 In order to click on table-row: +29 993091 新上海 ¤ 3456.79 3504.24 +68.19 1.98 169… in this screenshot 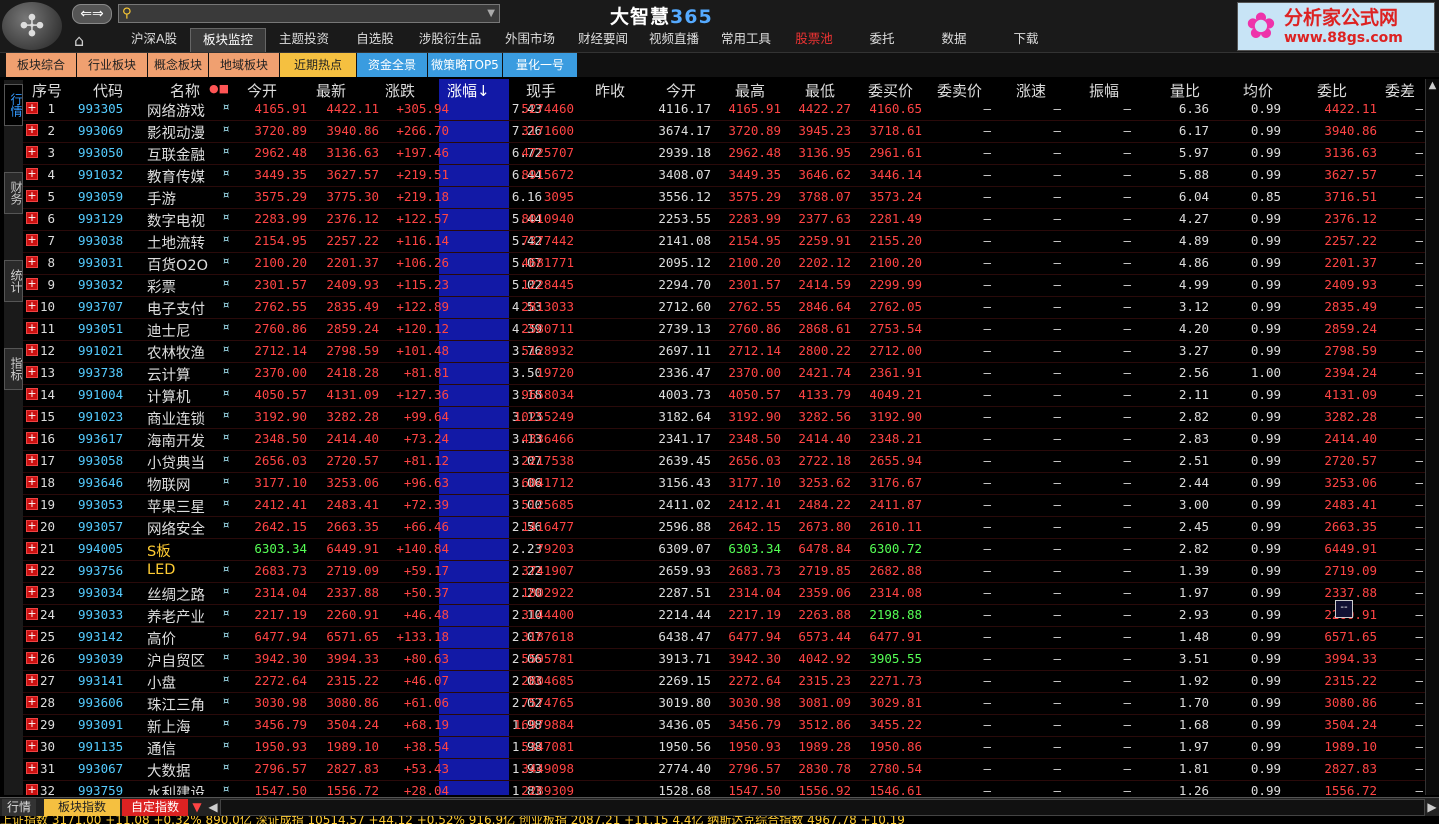, I will do `click(724, 726)`.